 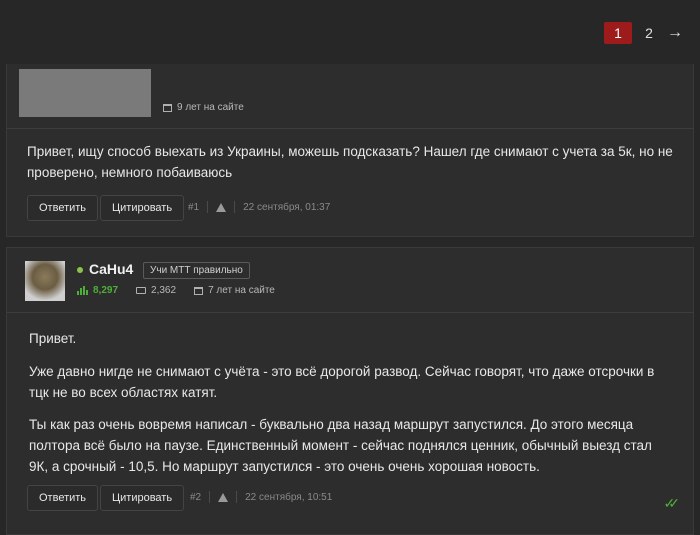 I want to click on post-footer-meta: #2 22 сентября, 10:51, so click(x=261, y=497).